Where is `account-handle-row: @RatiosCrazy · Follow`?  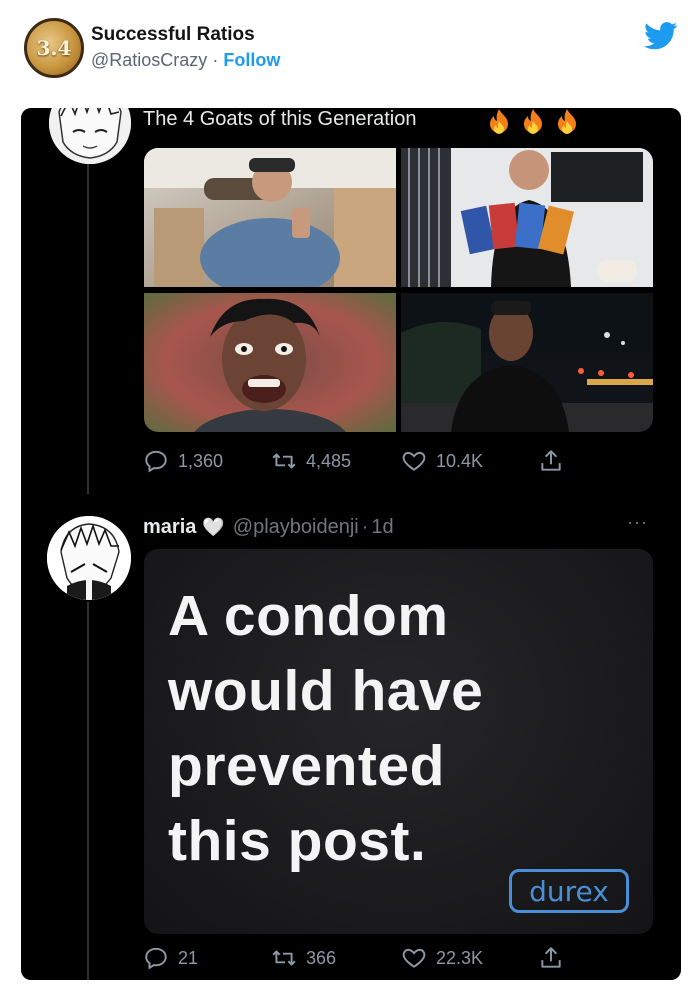 account-handle-row: @RatiosCrazy · Follow is located at coordinates (185, 60).